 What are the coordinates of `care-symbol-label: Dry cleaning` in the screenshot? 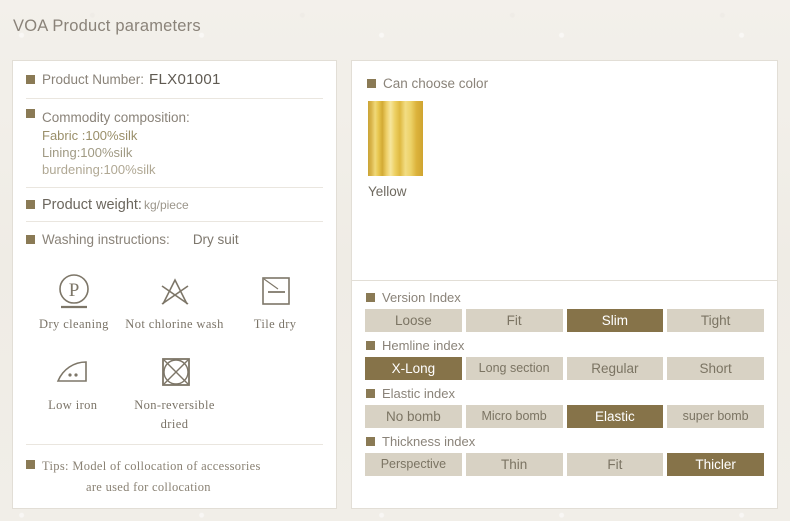 It's located at (74, 324).